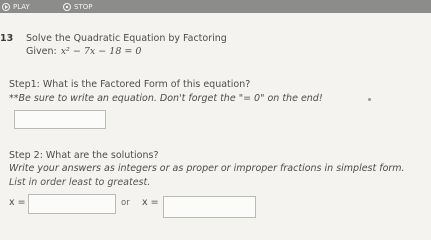 The image size is (431, 240). What do you see at coordinates (60, 119) in the screenshot?
I see `factored-form-input` at bounding box center [60, 119].